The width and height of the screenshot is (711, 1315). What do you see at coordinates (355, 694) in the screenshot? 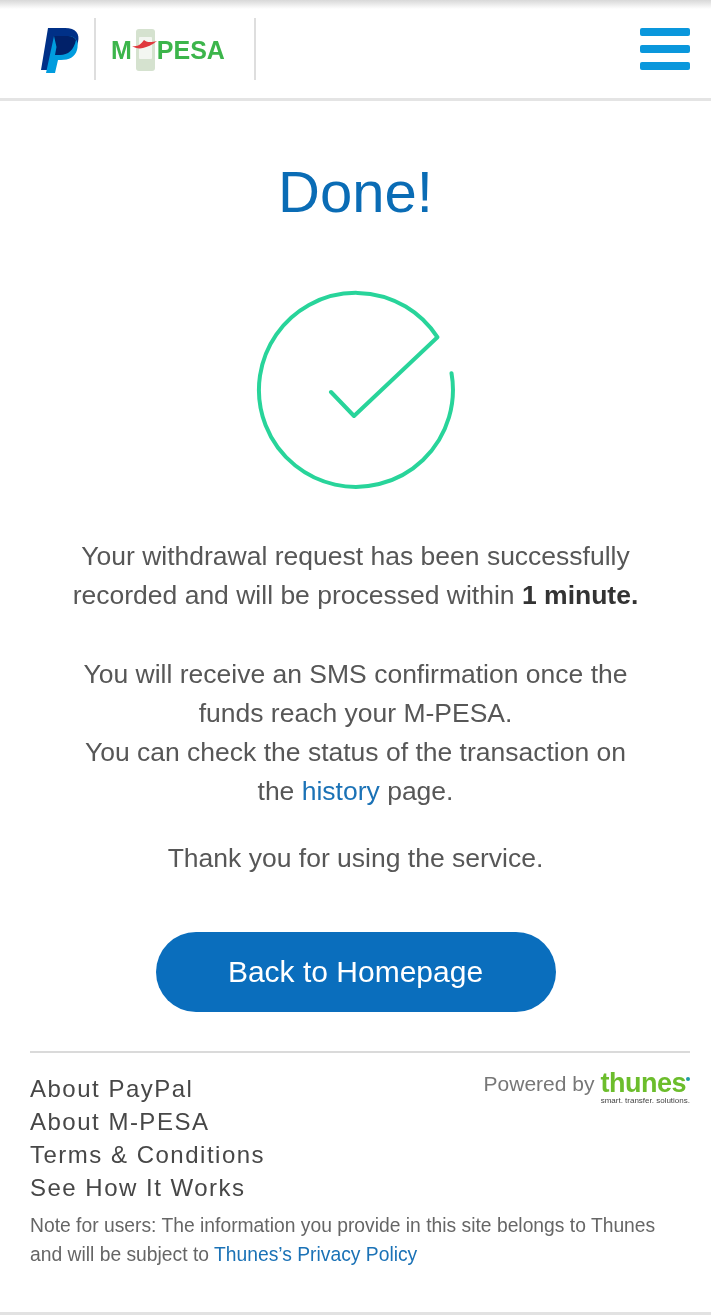
I see `message-text: You will receive an SMS confirmation once the funds reach your M-PESA.` at bounding box center [355, 694].